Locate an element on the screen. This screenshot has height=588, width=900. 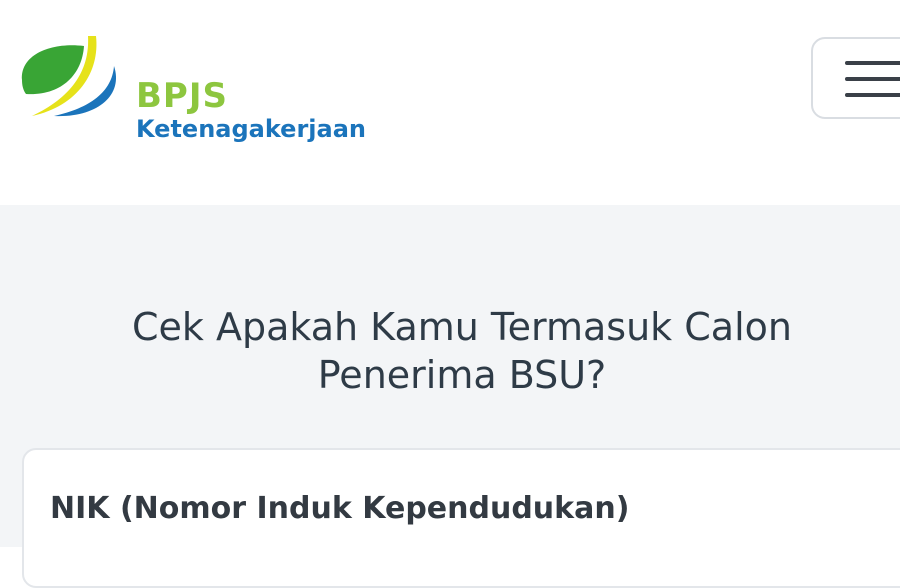
page-title-line1: Cek Apakah Kamu Termasuk Calon is located at coordinates (462, 327).